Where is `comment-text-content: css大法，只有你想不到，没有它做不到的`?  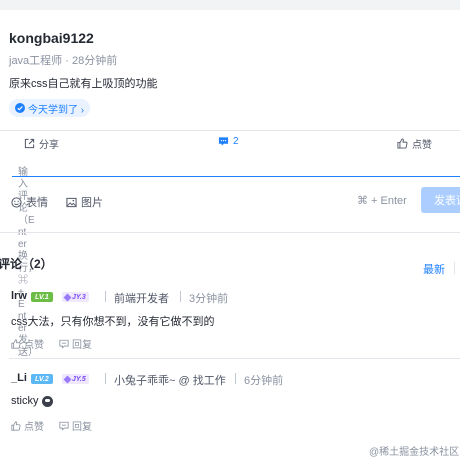 comment-text-content: css大法，只有你想不到，没有它做不到的 is located at coordinates (113, 322).